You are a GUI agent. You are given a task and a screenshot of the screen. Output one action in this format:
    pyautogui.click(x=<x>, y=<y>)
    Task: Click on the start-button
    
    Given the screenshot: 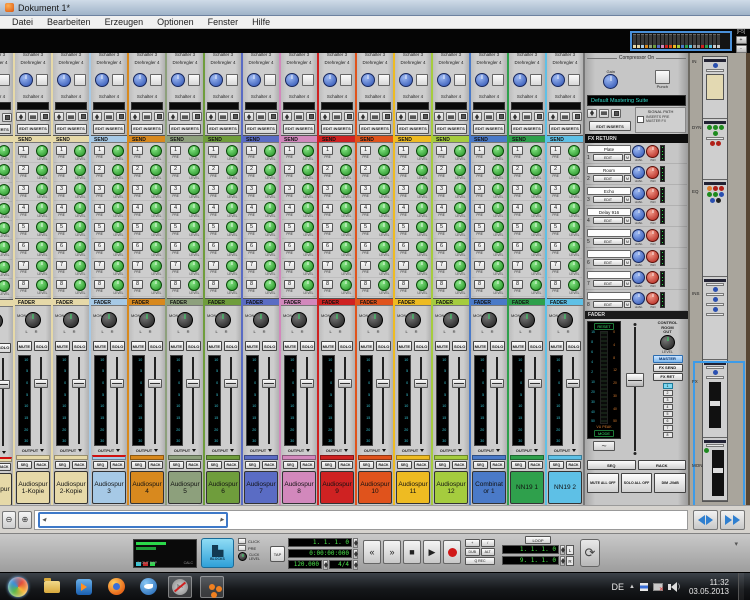 What is the action you would take?
    pyautogui.click(x=18, y=586)
    